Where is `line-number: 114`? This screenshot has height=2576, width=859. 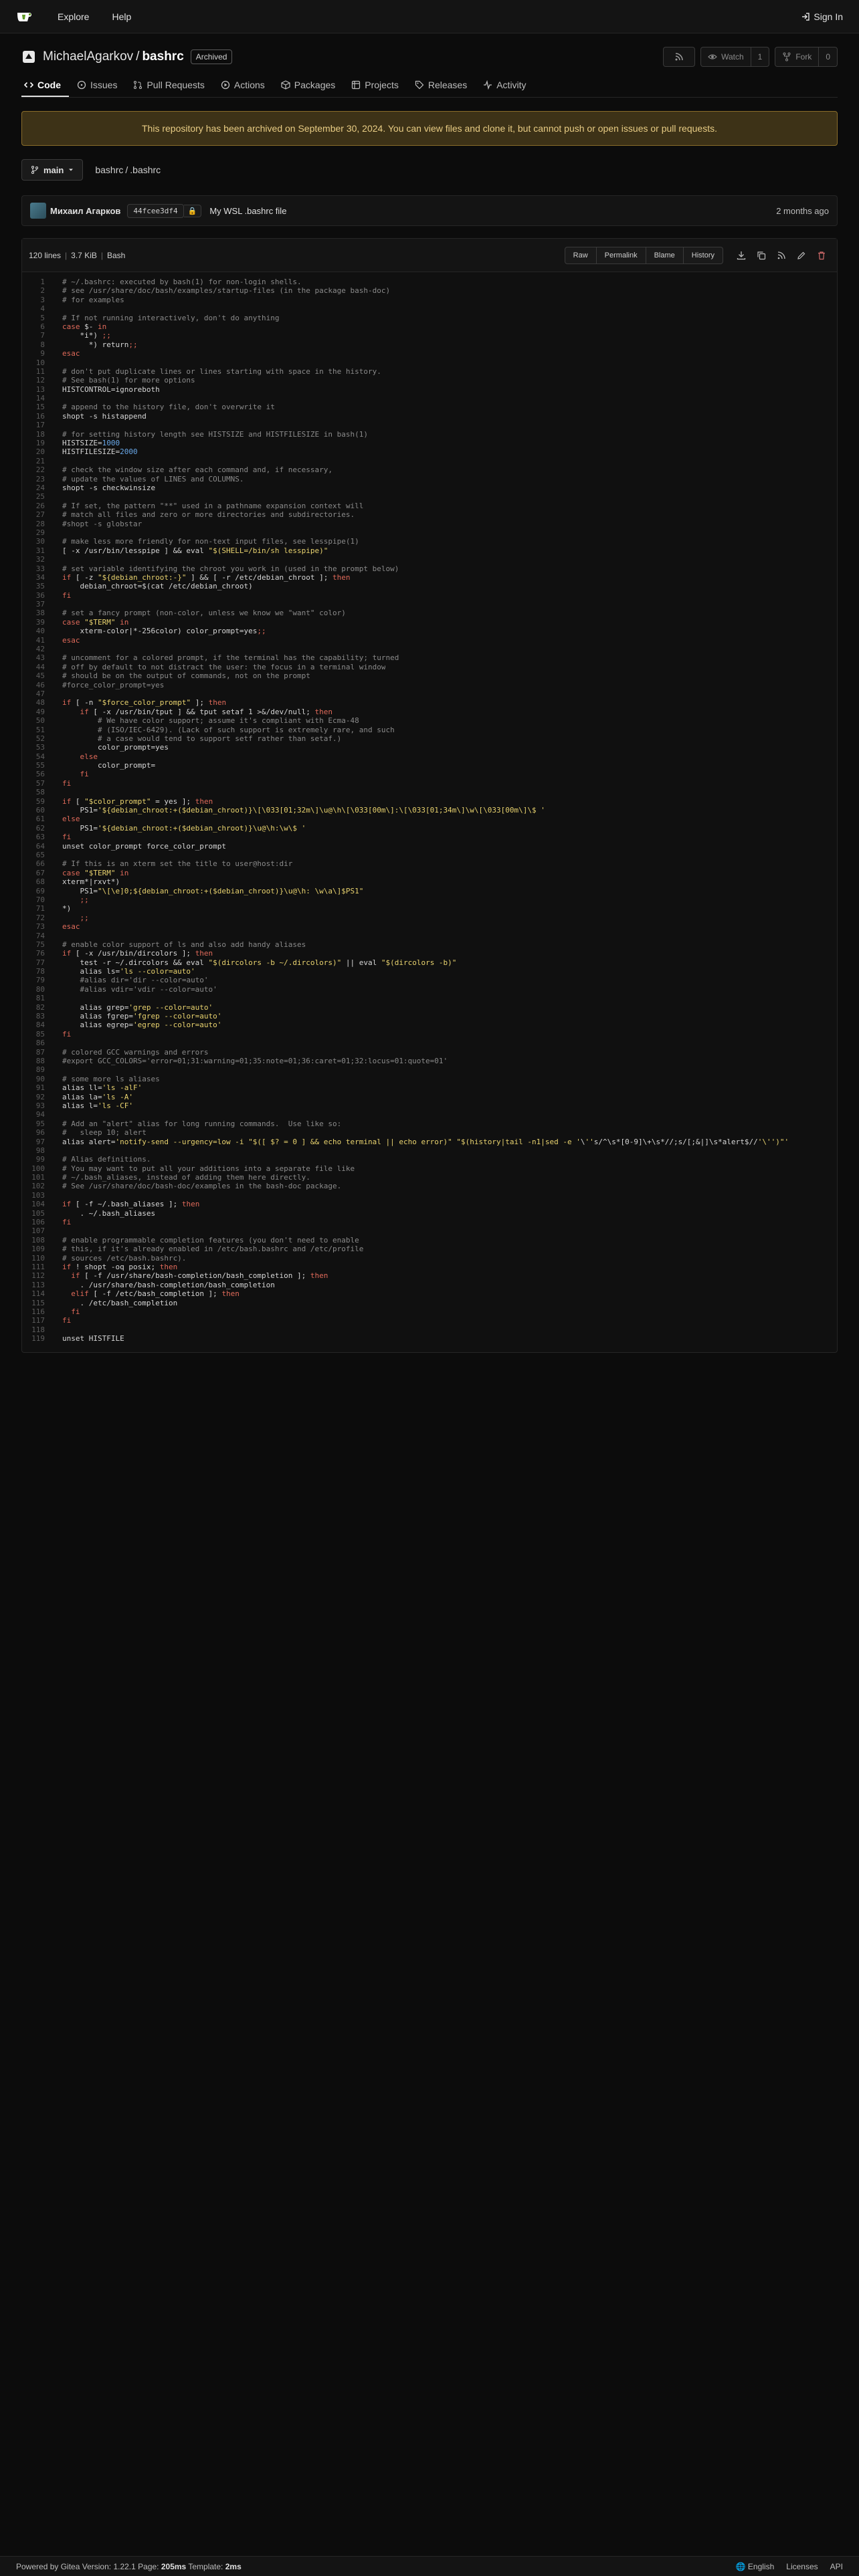 line-number: 114 is located at coordinates (39, 1293).